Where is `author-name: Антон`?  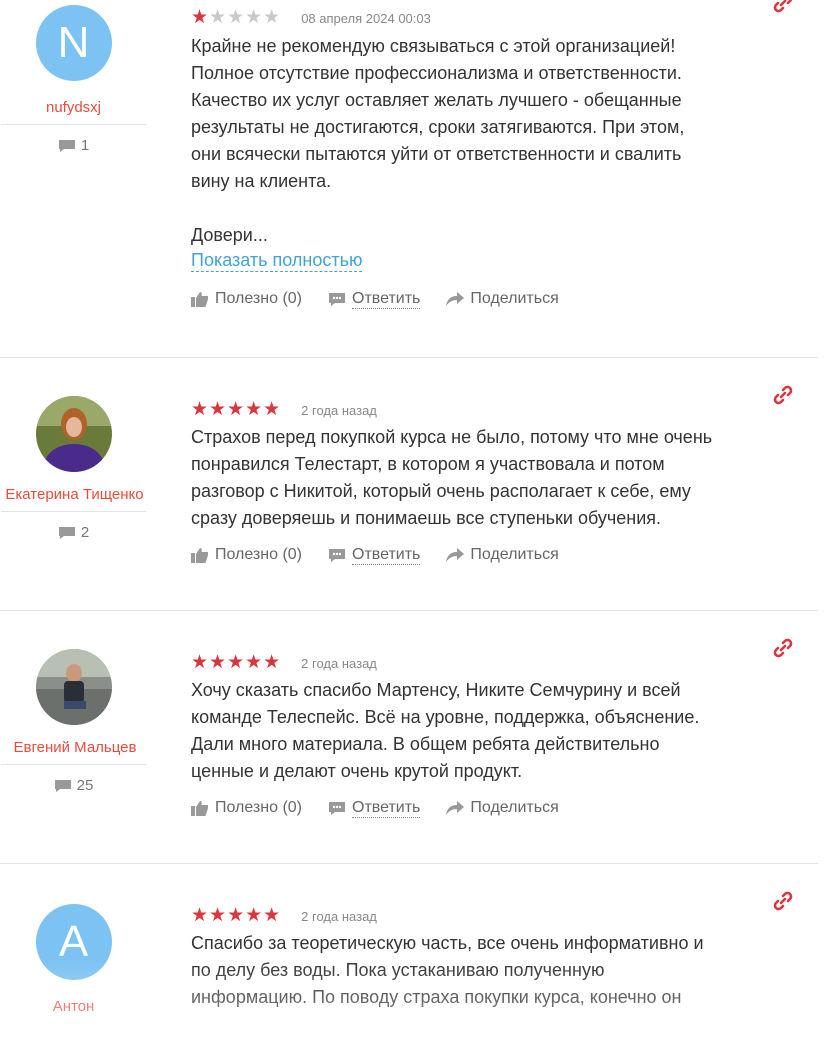 author-name: Антон is located at coordinates (73, 1006).